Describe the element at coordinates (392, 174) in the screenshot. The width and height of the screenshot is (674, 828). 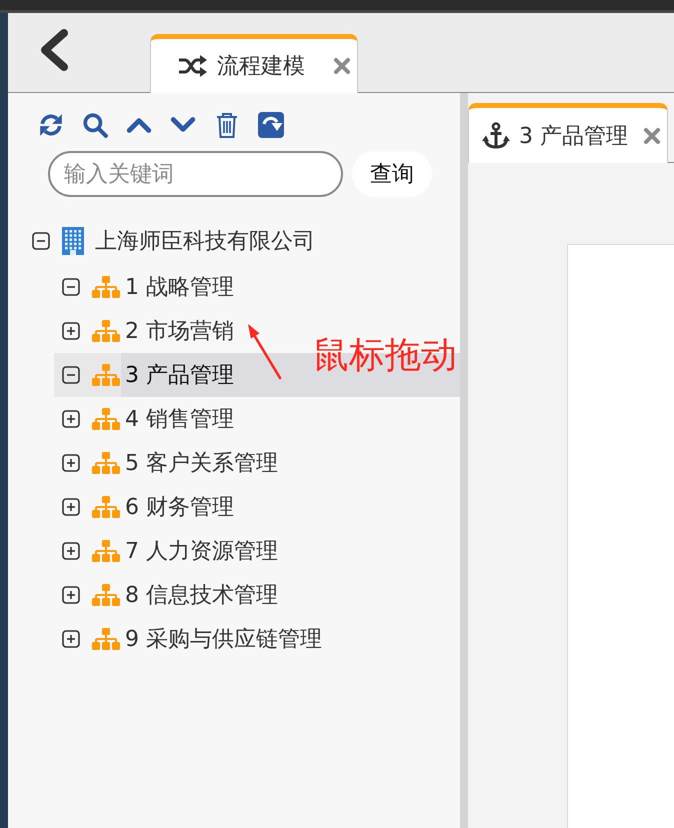
I see `search-button: 查询` at that location.